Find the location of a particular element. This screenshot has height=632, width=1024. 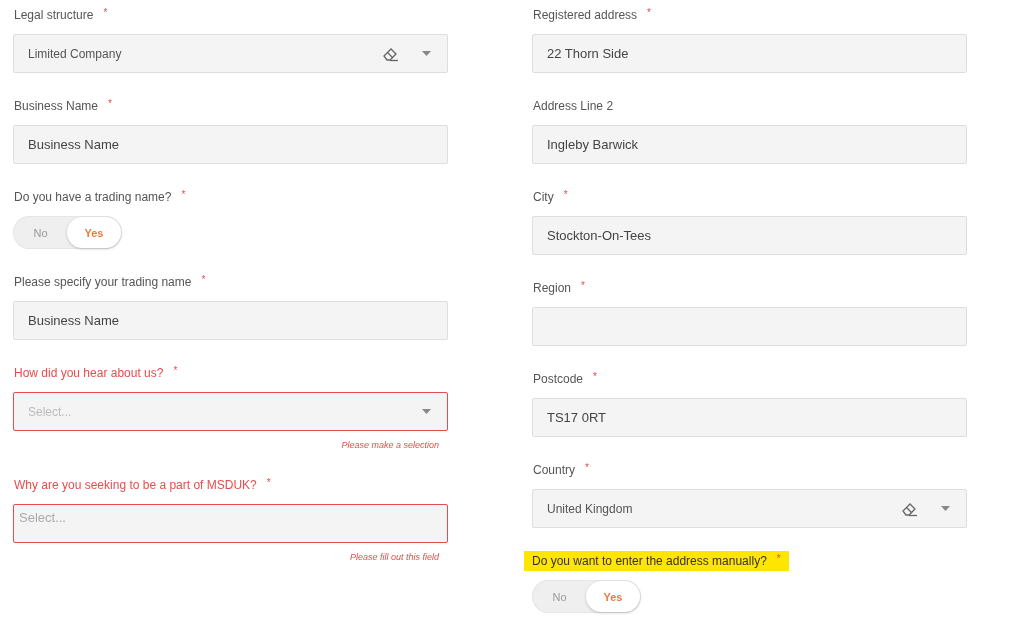

field-label: Postcode is located at coordinates (558, 379).